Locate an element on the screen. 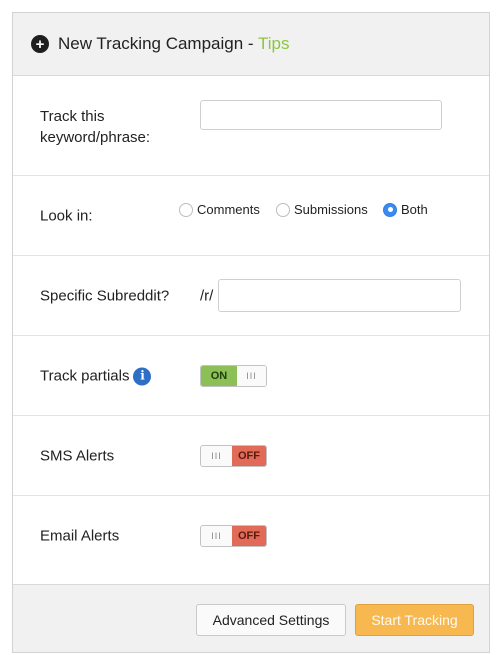 This screenshot has height=655, width=500. subreddit-row: Specific Subreddit? /r/ is located at coordinates (251, 296).